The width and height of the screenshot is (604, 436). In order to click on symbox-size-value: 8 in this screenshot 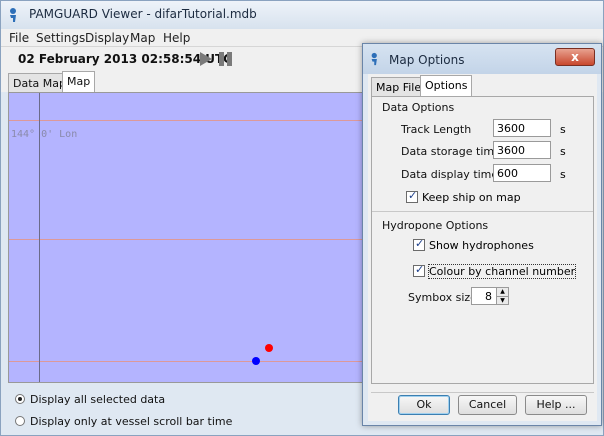, I will do `click(488, 296)`.